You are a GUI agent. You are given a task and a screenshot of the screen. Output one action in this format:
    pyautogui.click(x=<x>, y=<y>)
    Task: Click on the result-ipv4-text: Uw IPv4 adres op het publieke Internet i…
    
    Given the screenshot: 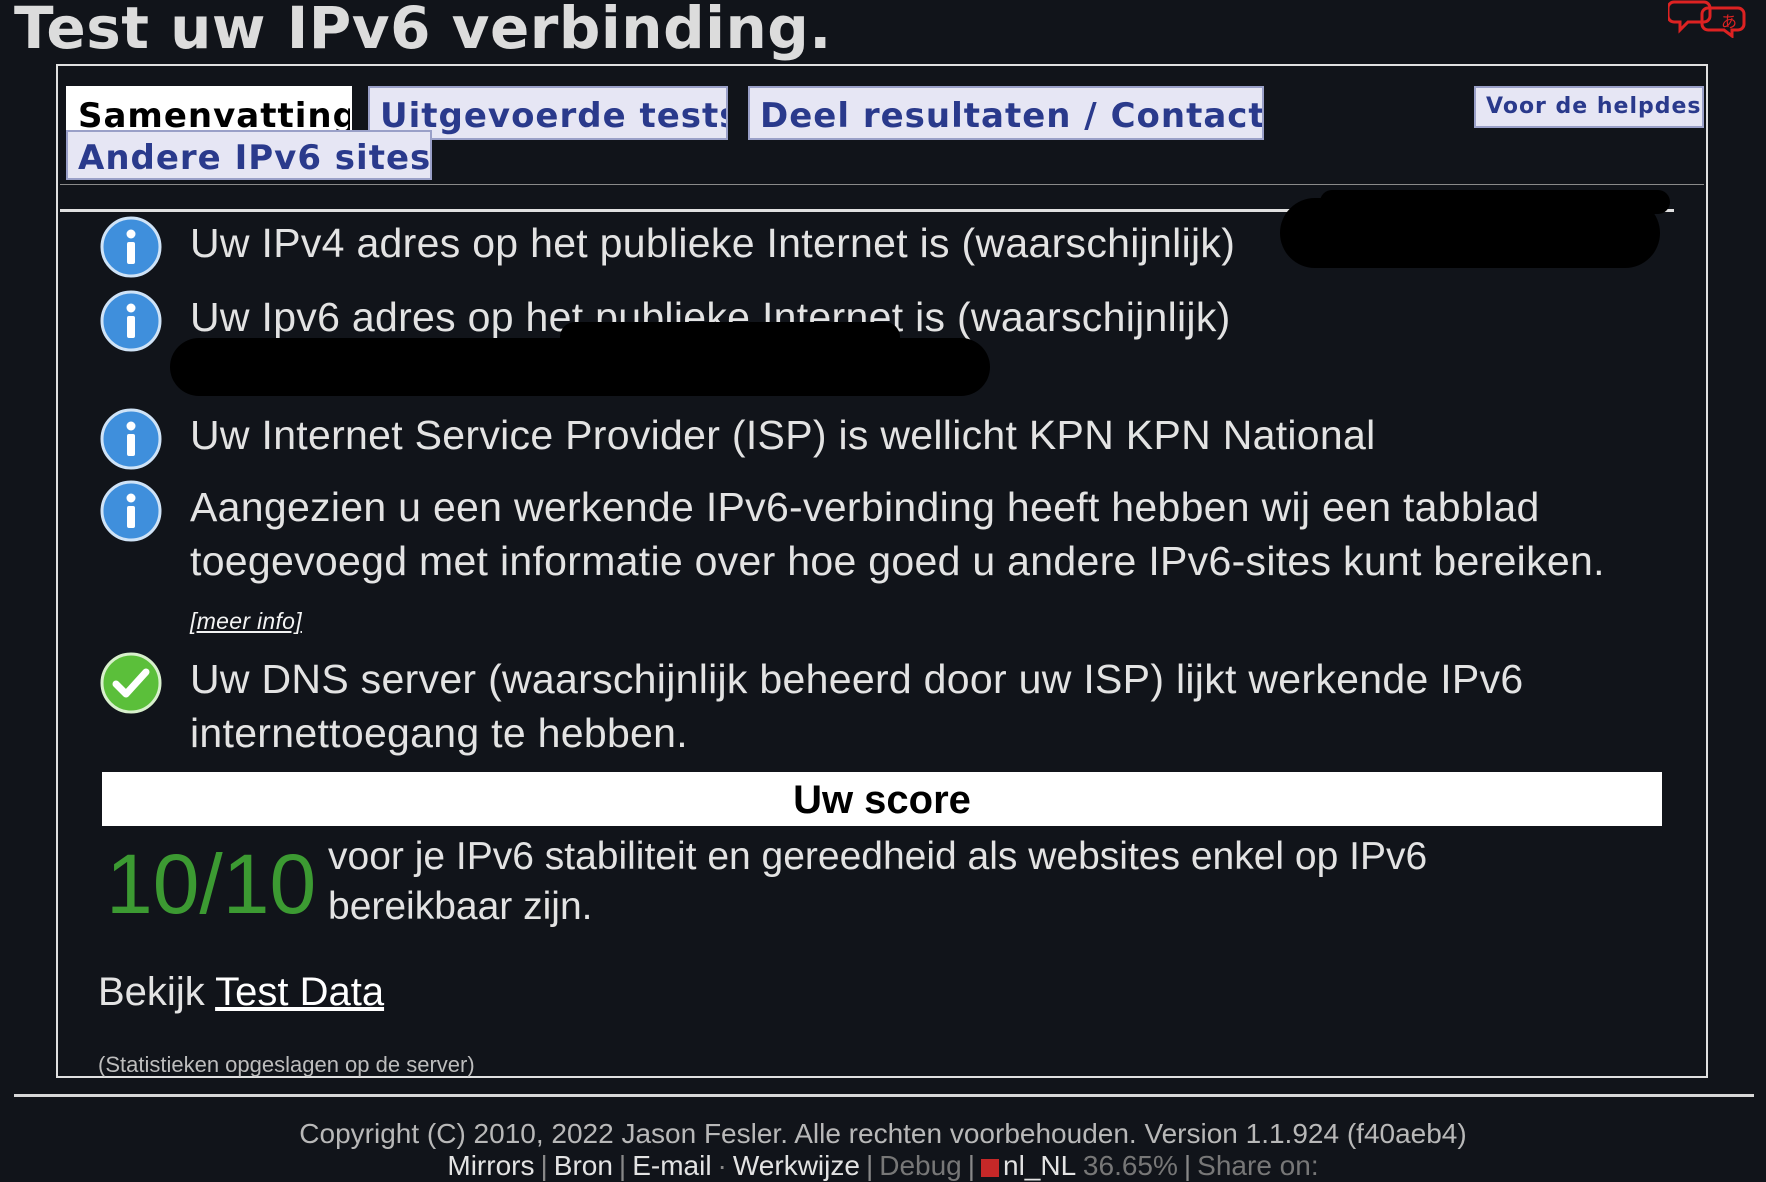 What is the action you would take?
    pyautogui.click(x=718, y=243)
    